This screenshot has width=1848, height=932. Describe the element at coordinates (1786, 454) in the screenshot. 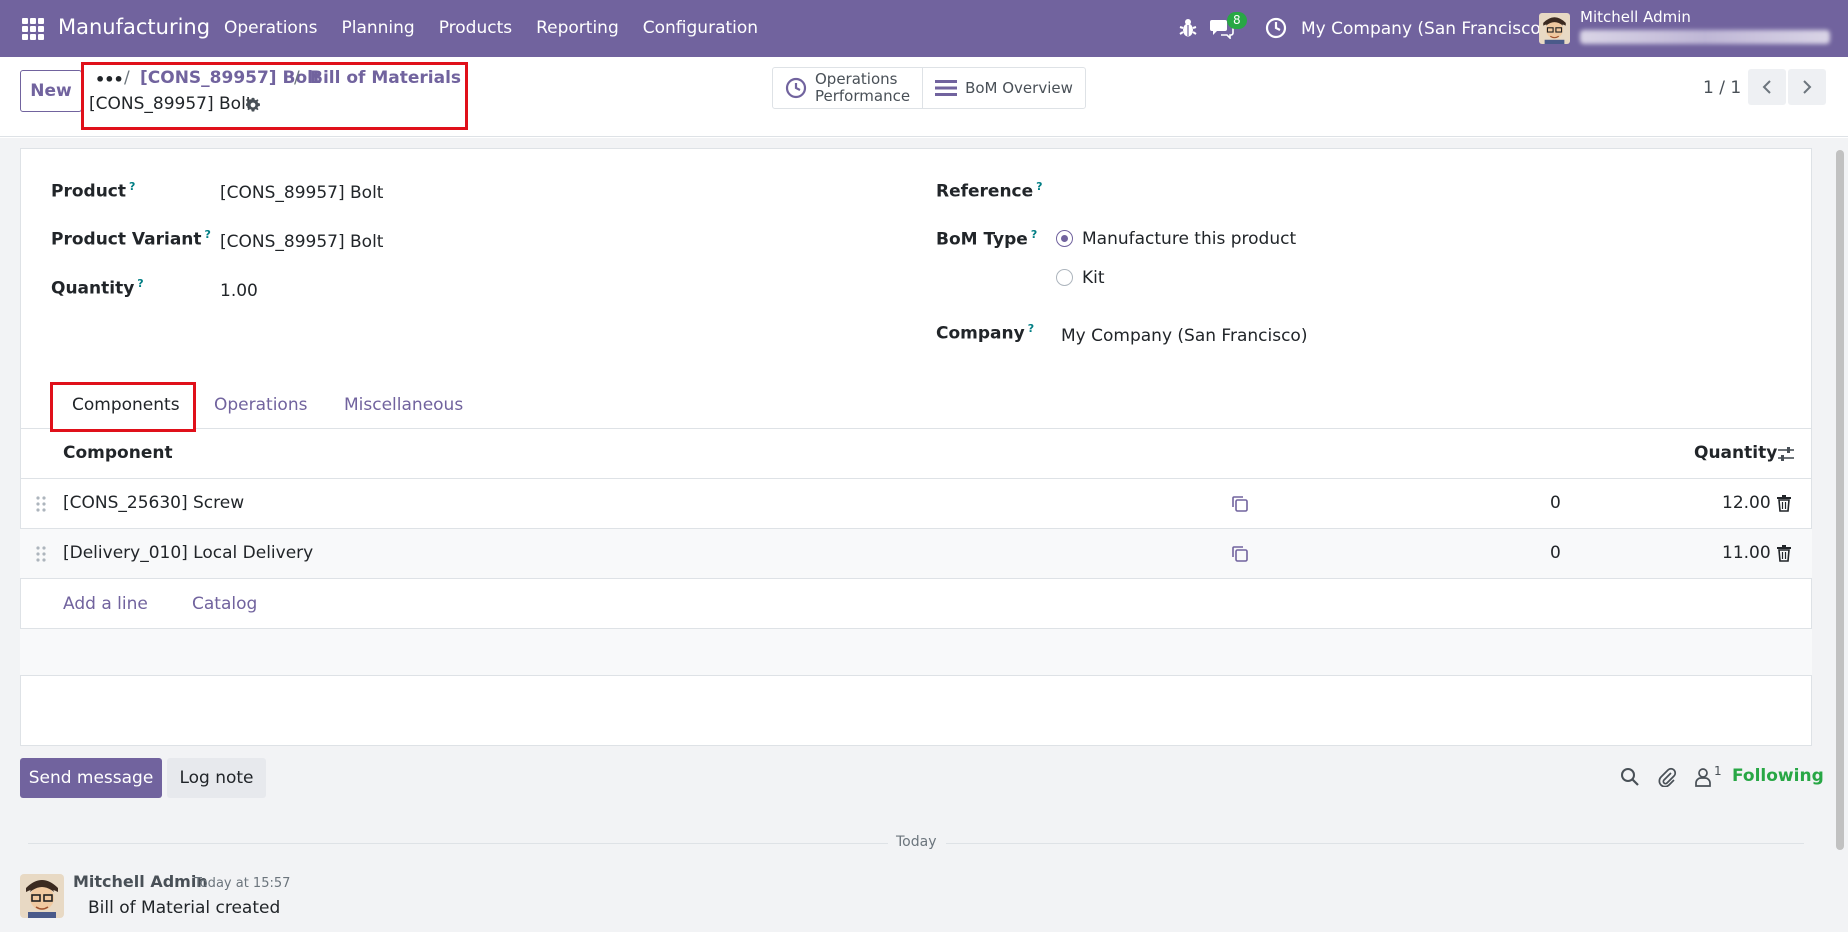

I see `column-settings-icon` at that location.